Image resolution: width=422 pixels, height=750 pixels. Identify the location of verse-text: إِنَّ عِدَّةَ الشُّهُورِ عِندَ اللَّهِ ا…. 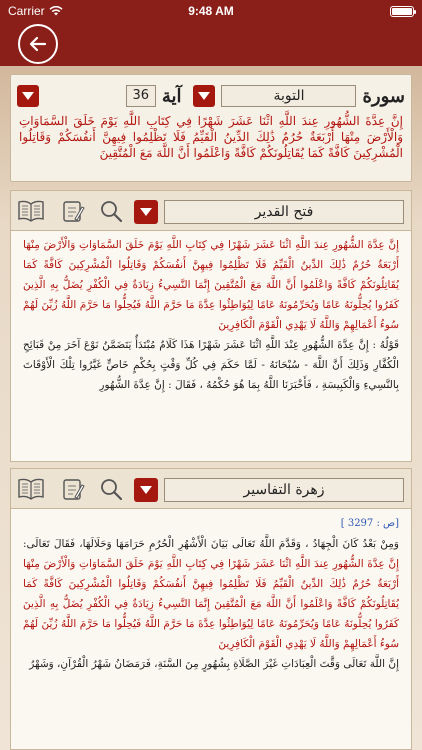
(211, 137).